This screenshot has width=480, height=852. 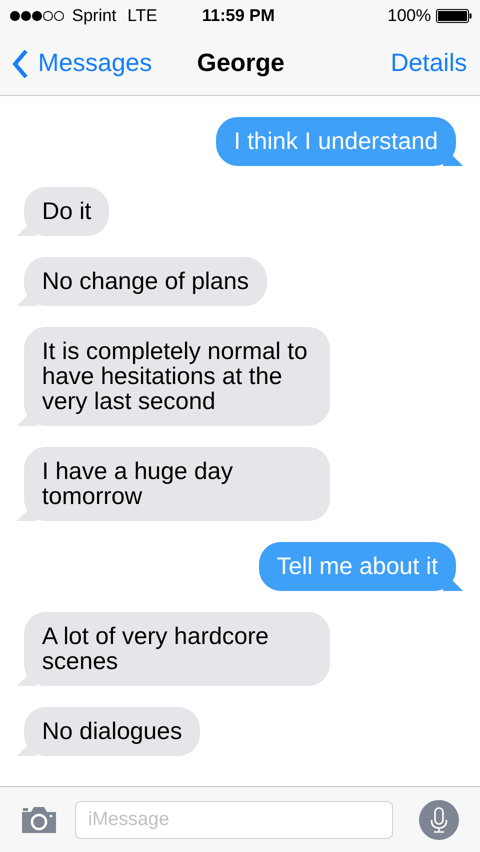 I want to click on battery-percentage: 100%, so click(x=409, y=16).